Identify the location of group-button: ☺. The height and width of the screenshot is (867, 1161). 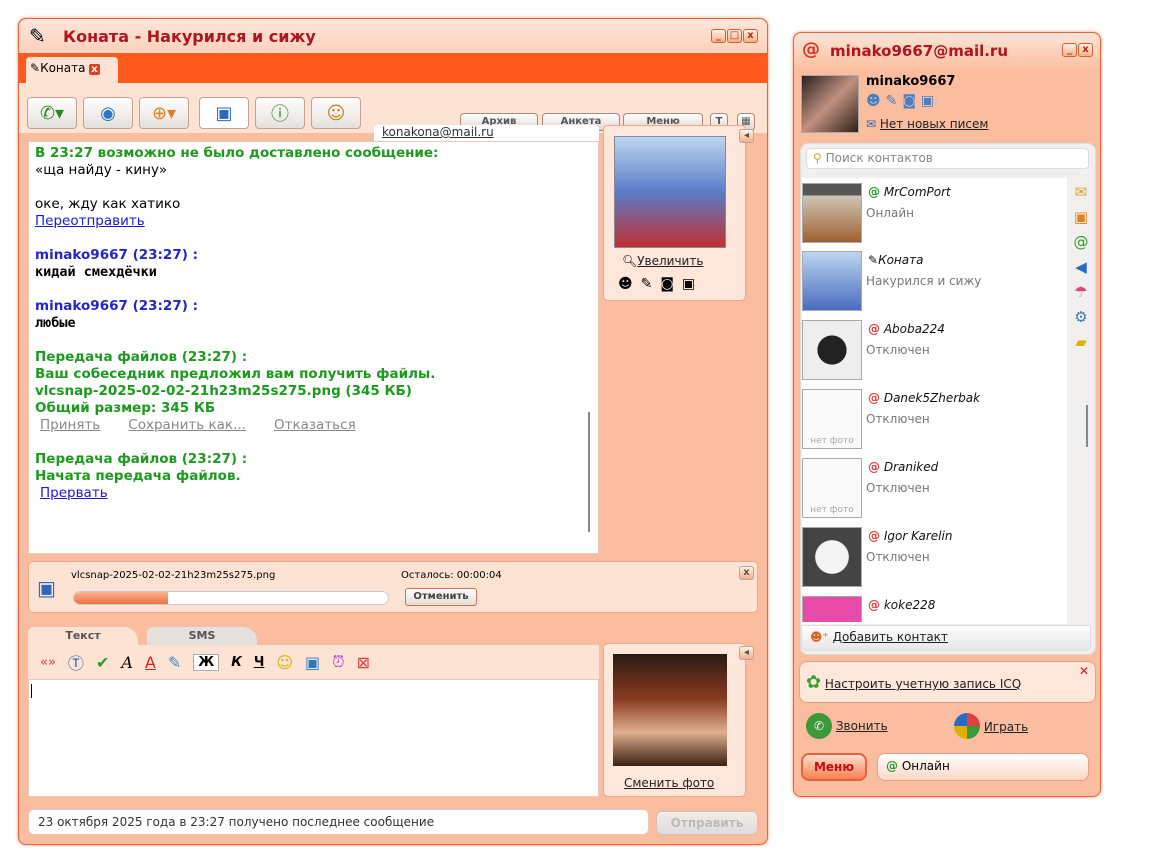
(336, 113).